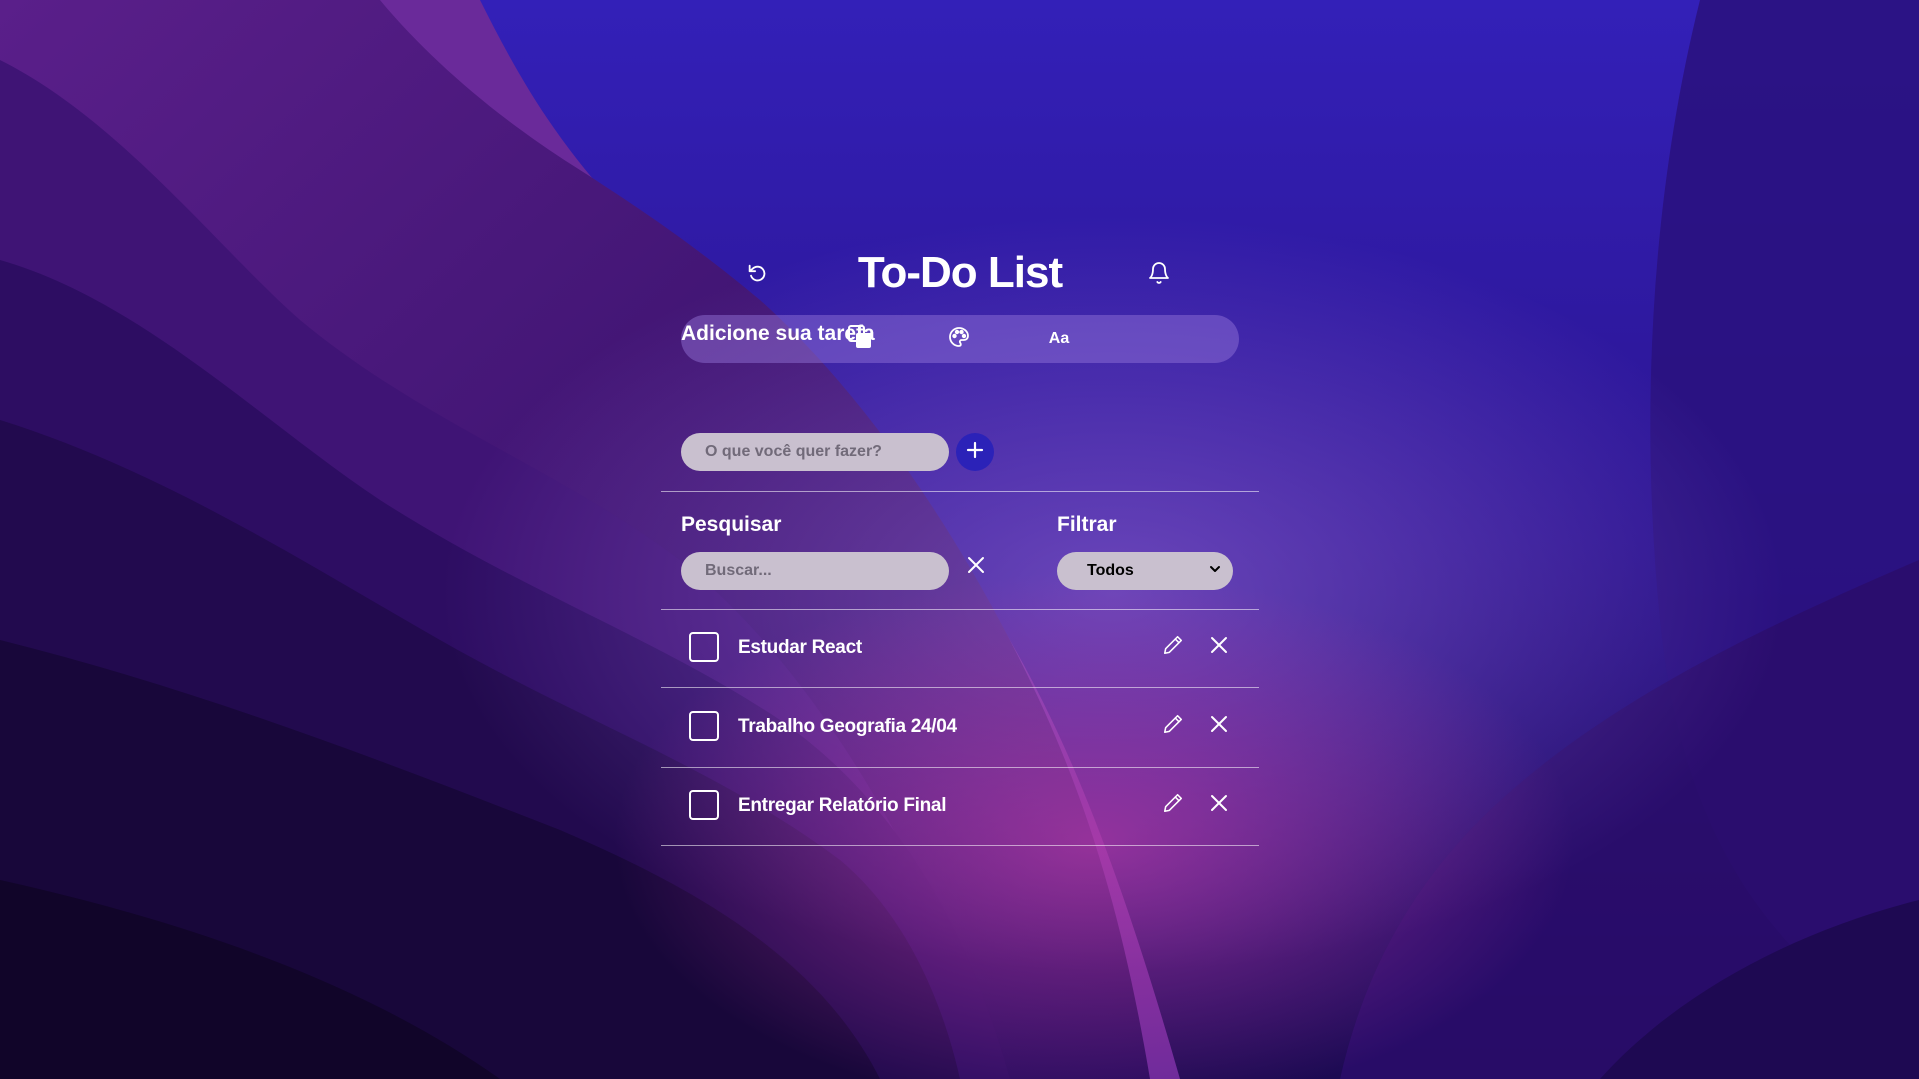 This screenshot has width=1919, height=1079. I want to click on task-text: Entregar Relatório Final, so click(842, 805).